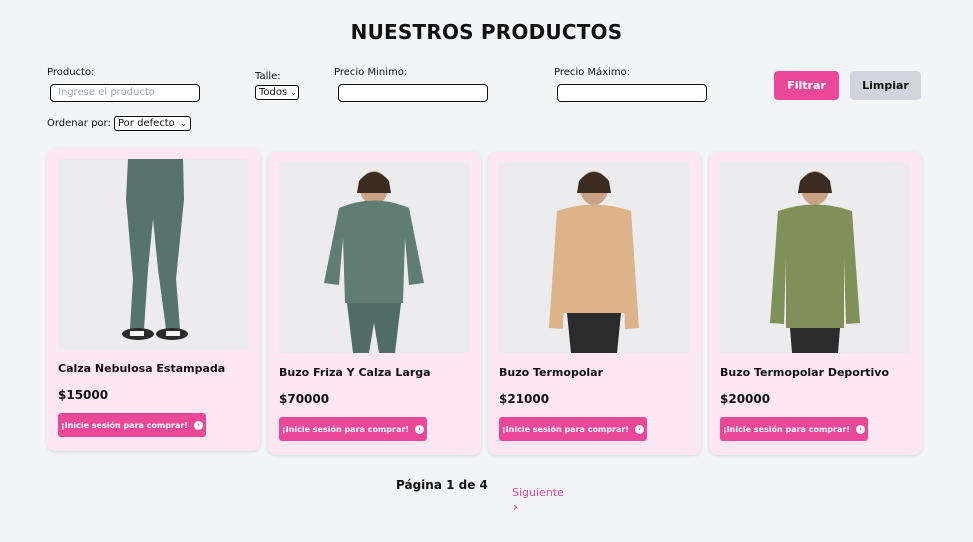 This screenshot has width=973, height=542. I want to click on size-select-value: Todos, so click(273, 92).